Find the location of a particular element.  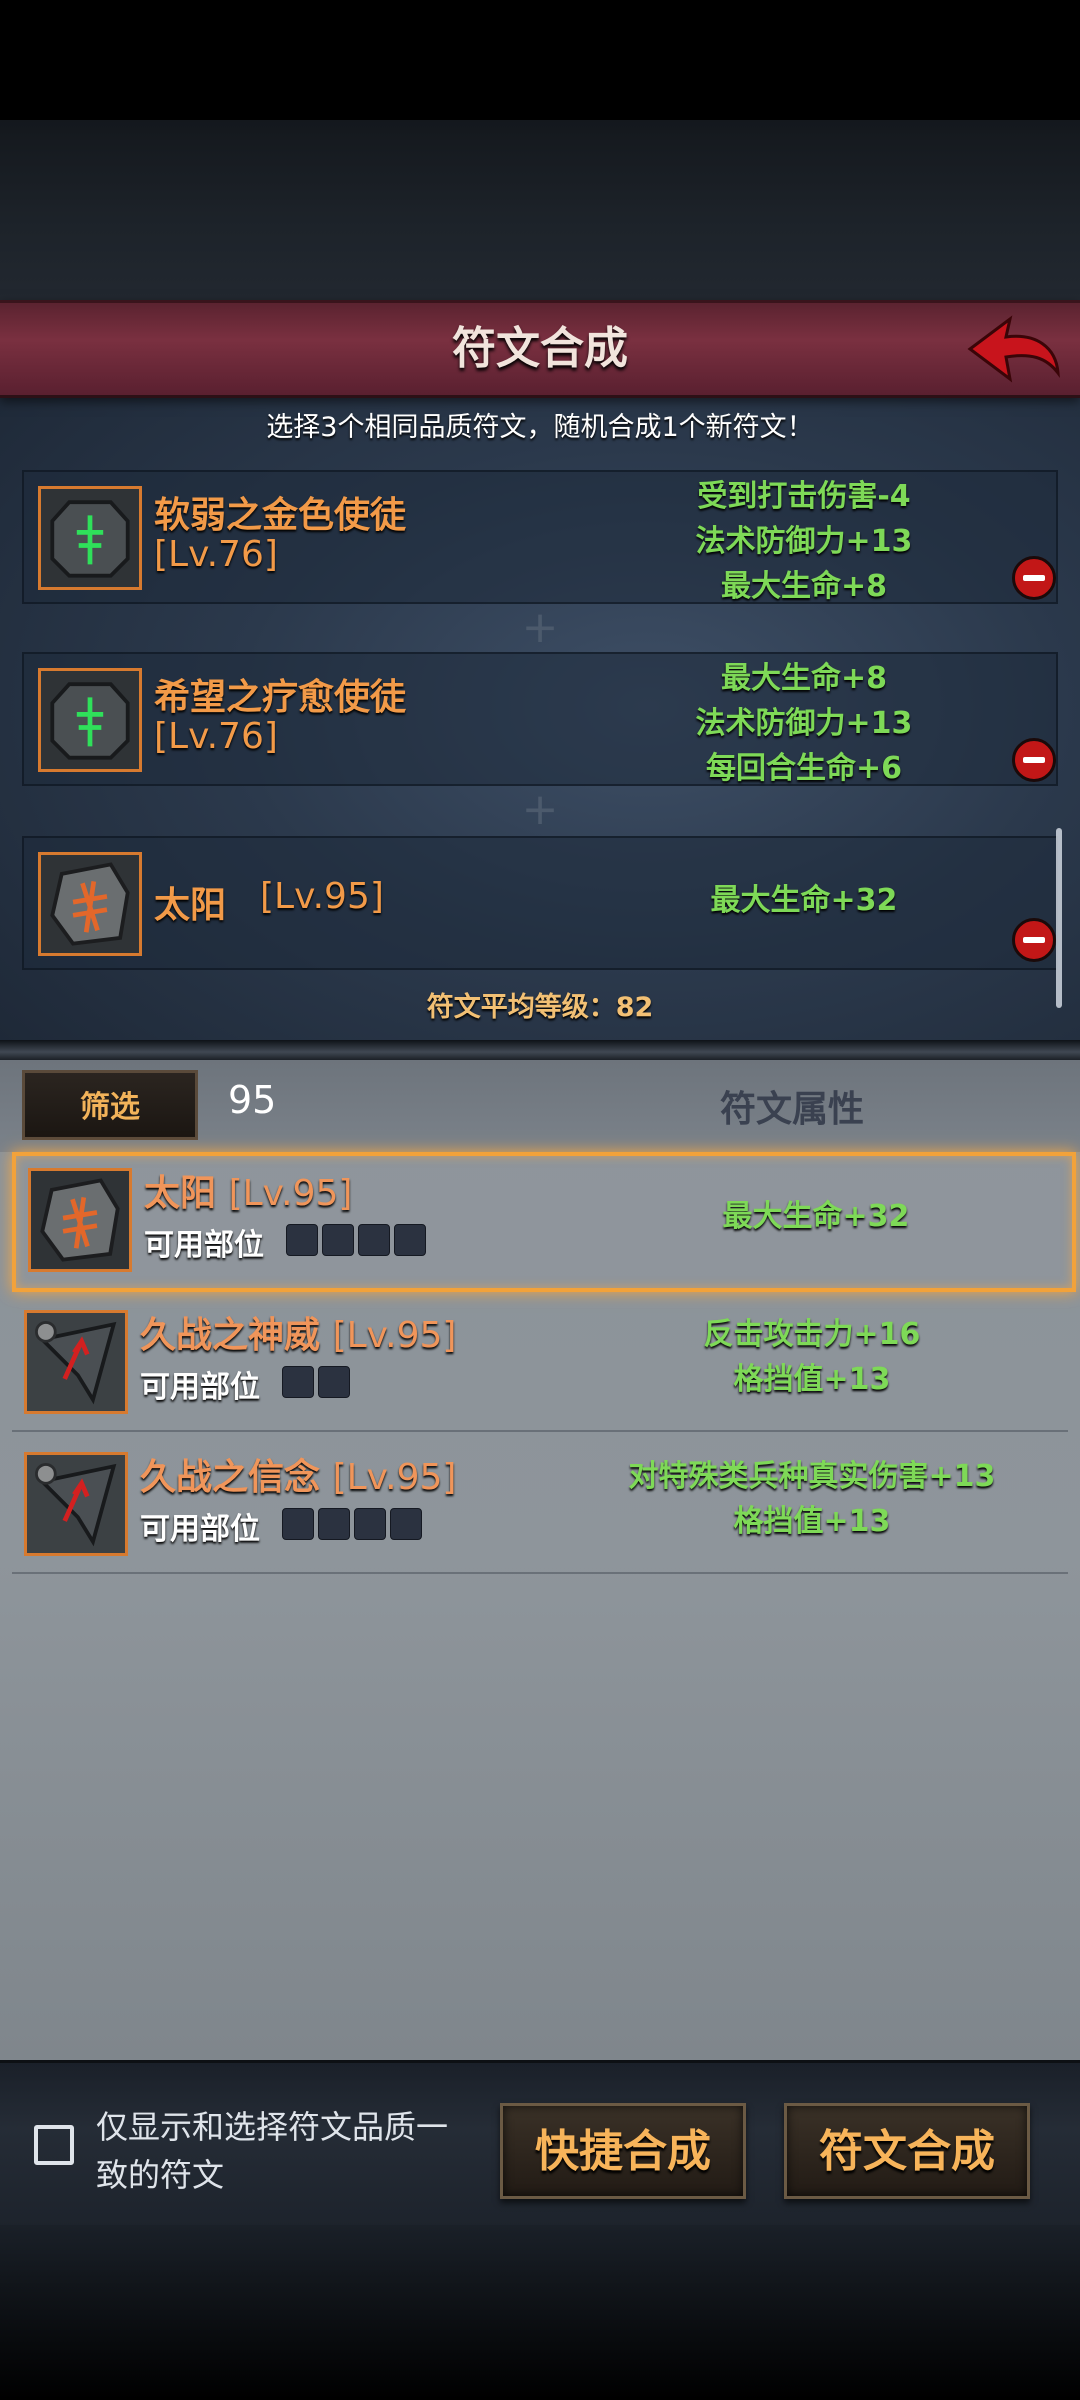

rune-name-text: 久战之信念 is located at coordinates (230, 1477).